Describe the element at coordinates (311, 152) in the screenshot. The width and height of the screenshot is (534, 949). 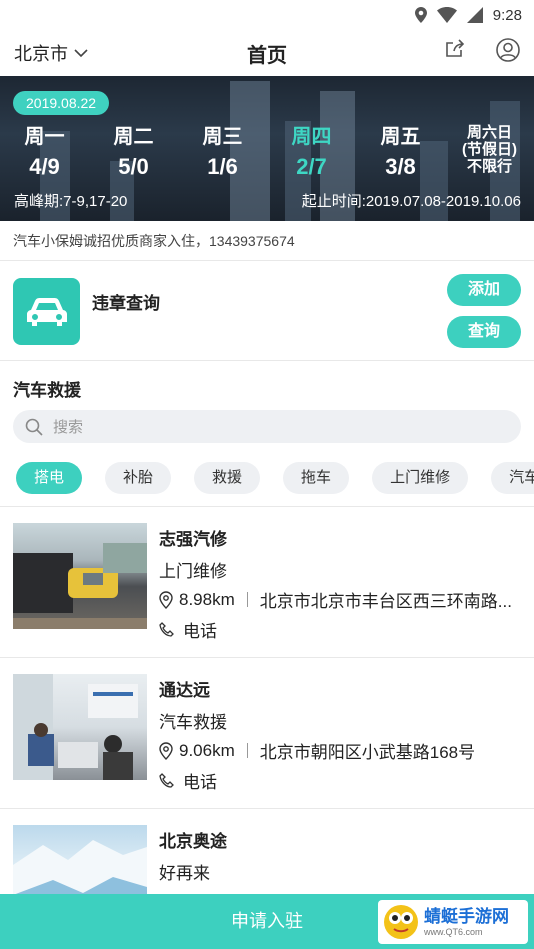
I see `day-thursday-current: 周四 2/7` at that location.